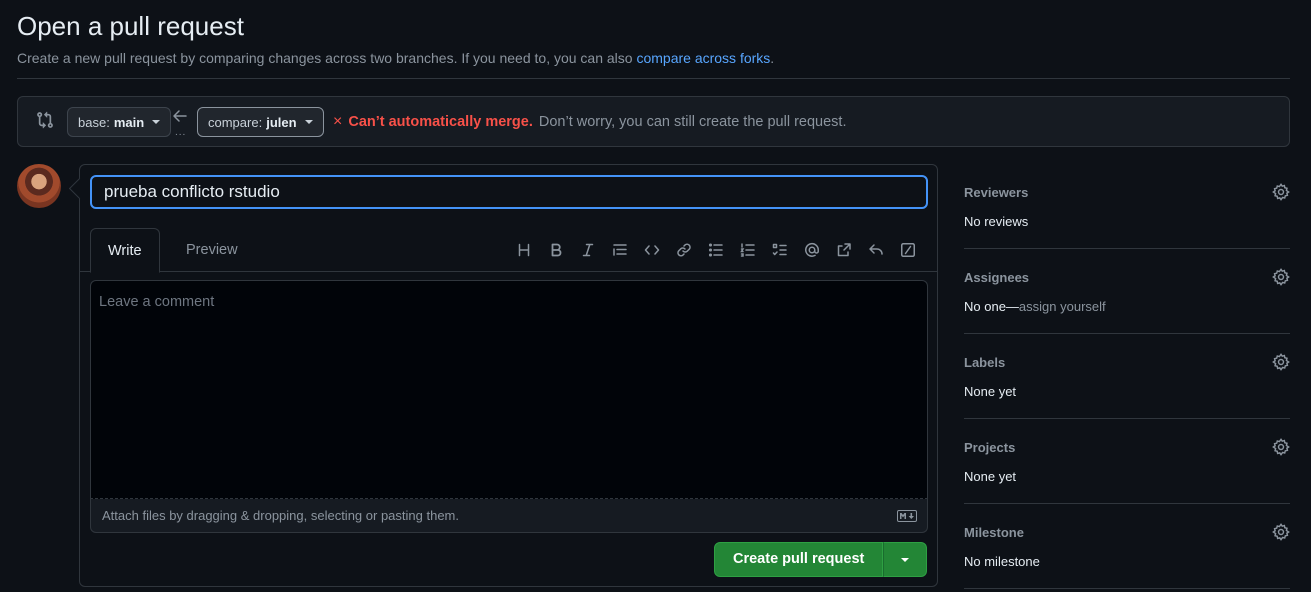 The image size is (1311, 592). I want to click on sidebar-milestone: Milestone No milestone, so click(1127, 546).